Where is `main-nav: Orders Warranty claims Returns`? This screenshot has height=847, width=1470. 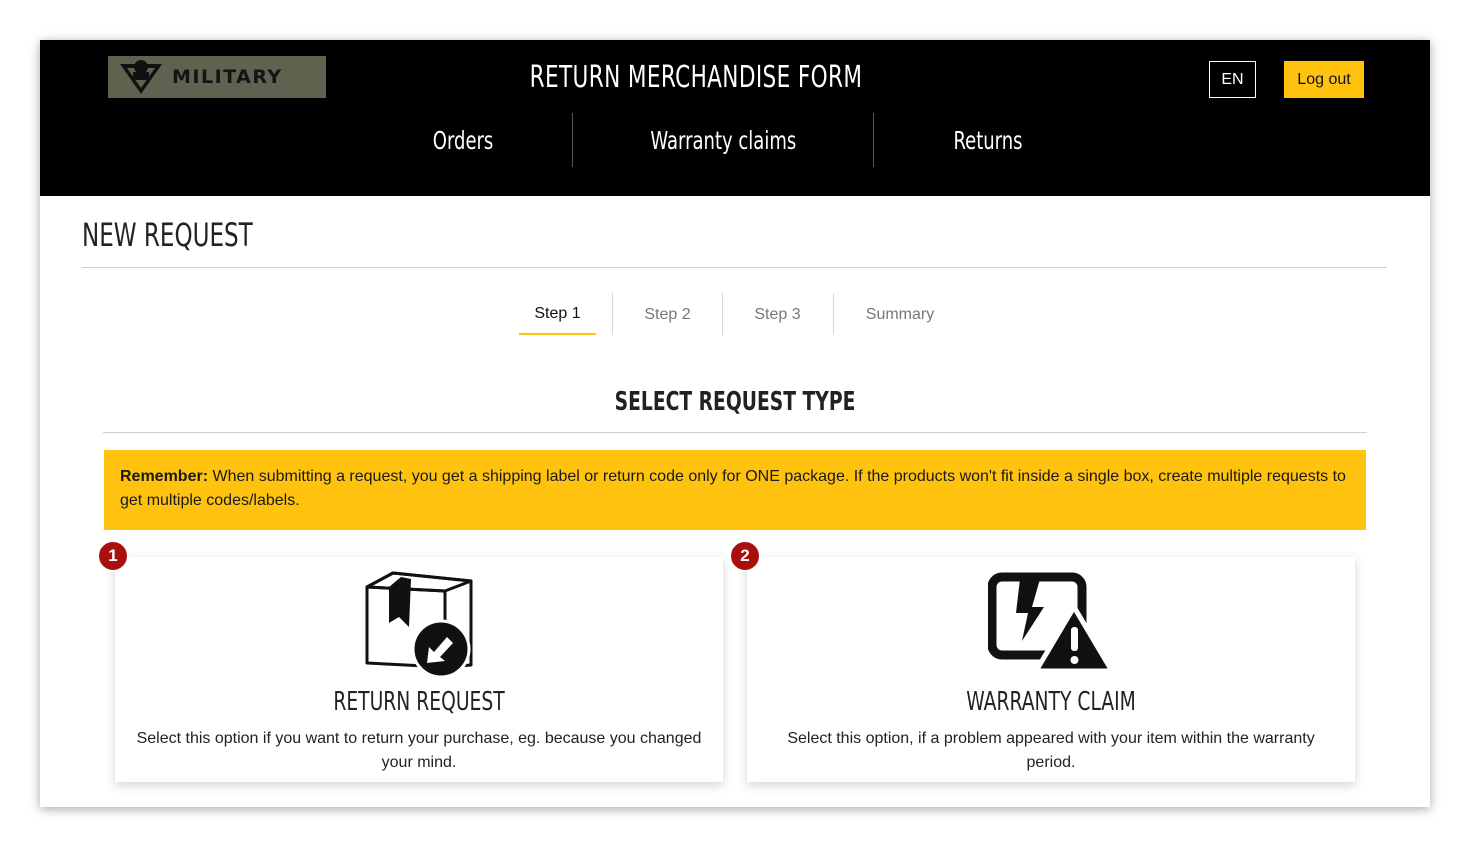 main-nav: Orders Warranty claims Returns is located at coordinates (735, 140).